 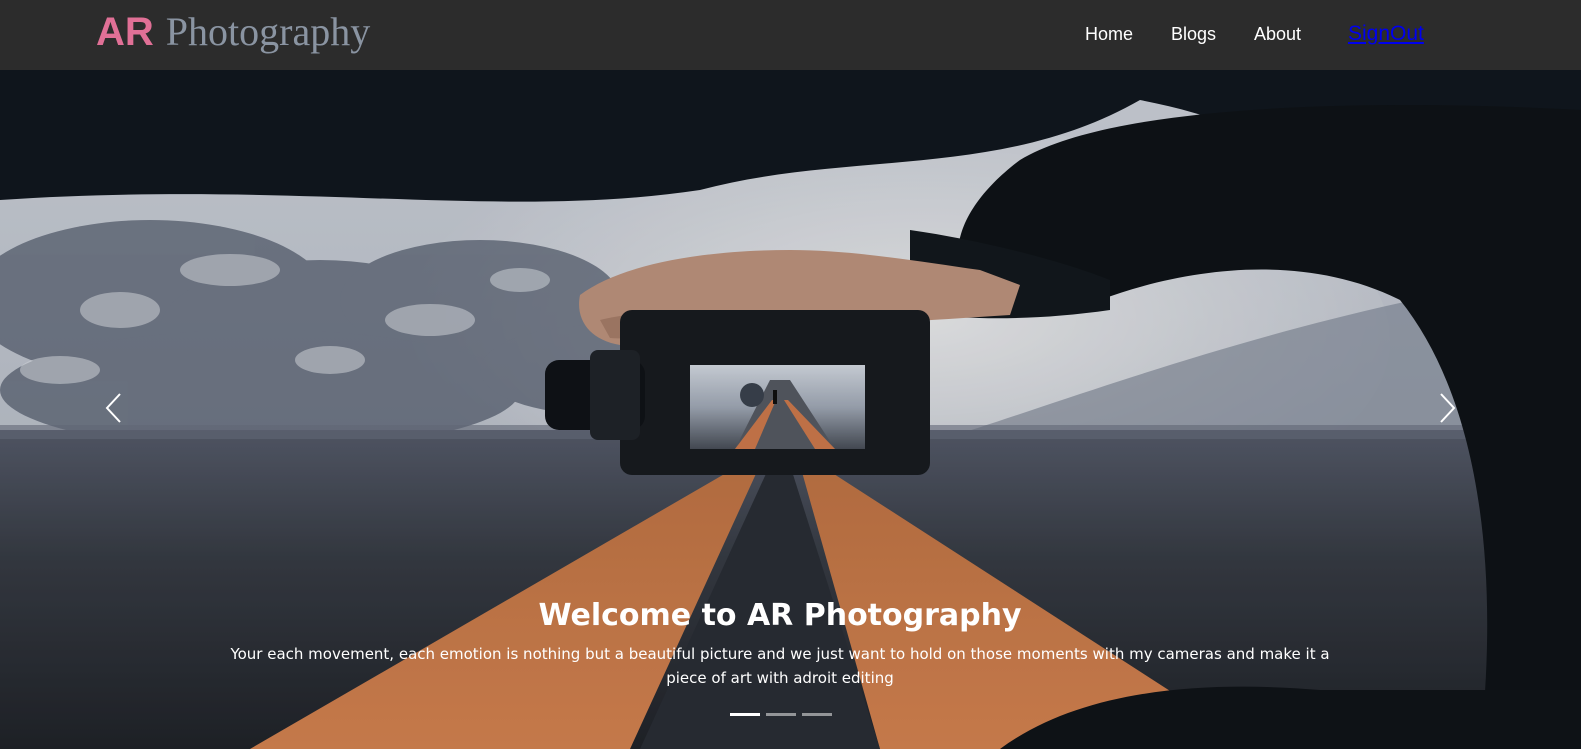 I want to click on carousel-next-button, so click(x=1447, y=408).